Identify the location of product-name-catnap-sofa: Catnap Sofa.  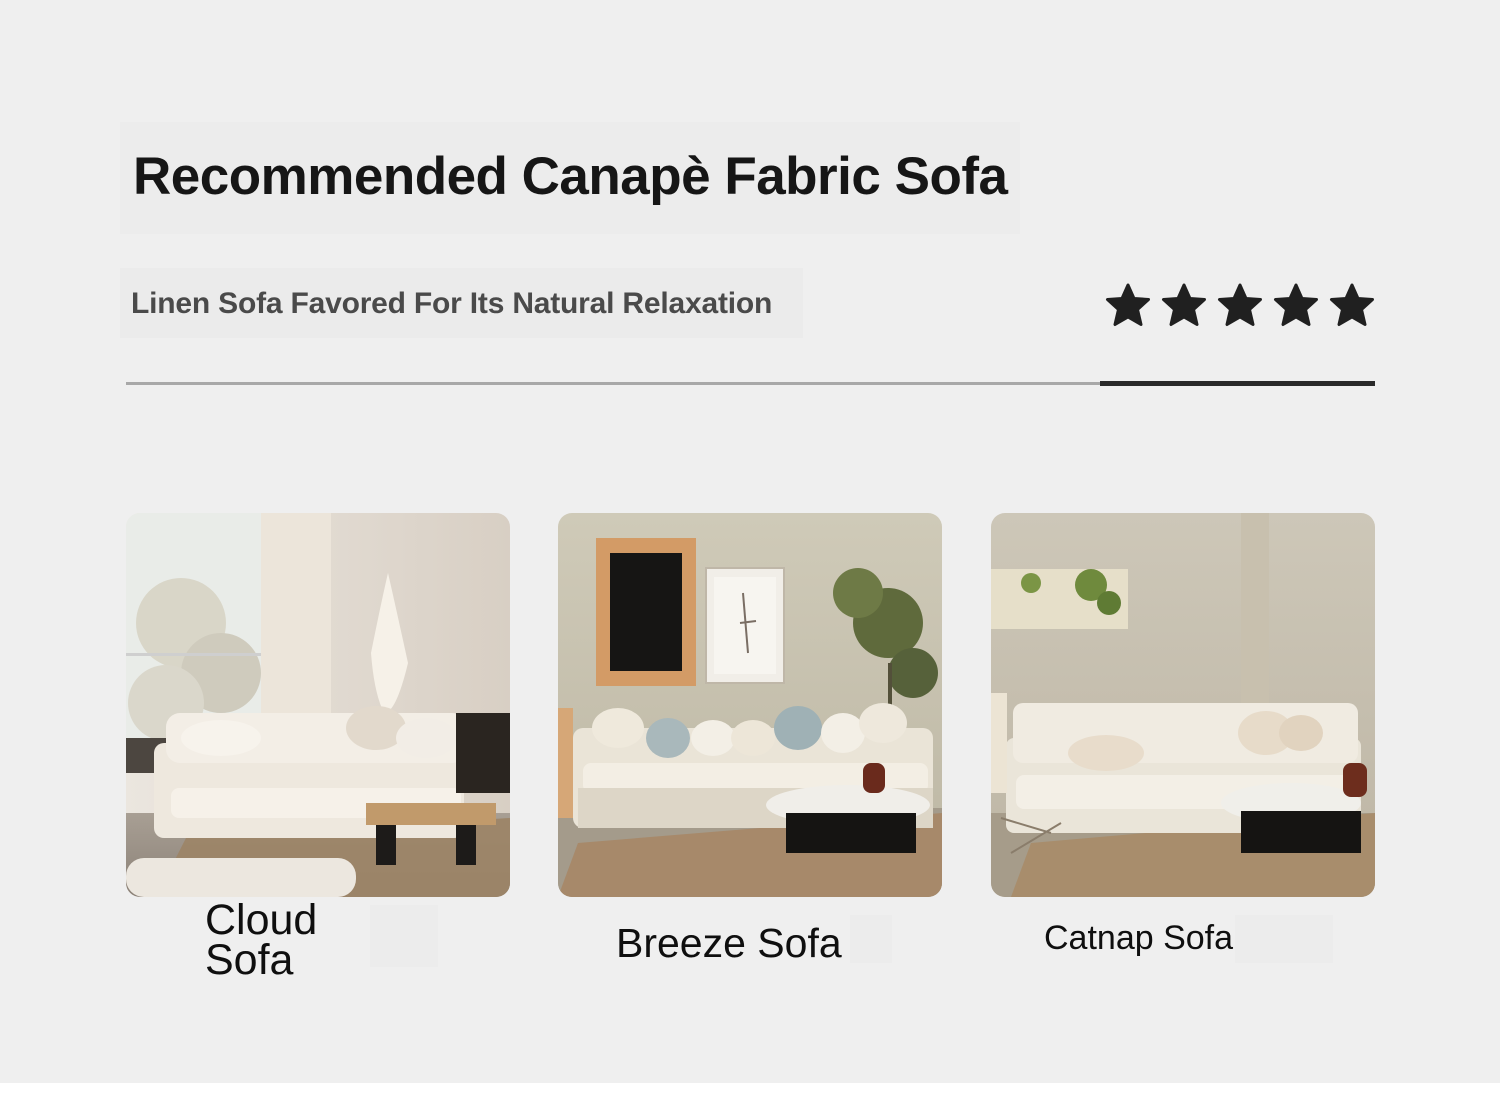
(1138, 938).